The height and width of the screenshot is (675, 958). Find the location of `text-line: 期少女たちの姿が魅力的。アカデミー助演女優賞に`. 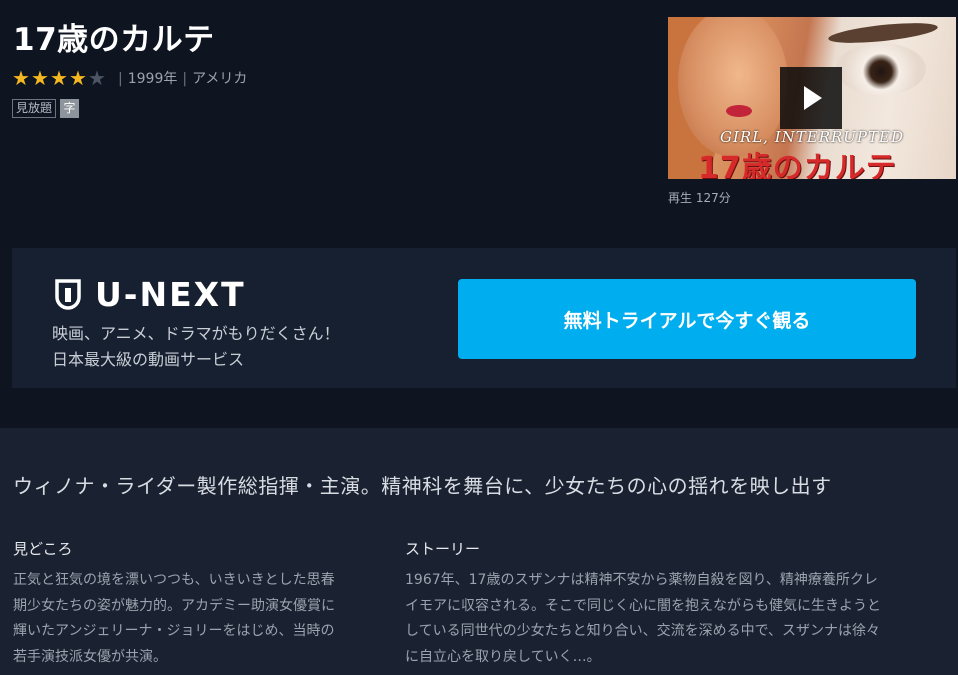

text-line: 期少女たちの姿が魅力的。アカデミー助演女優賞に is located at coordinates (174, 605).